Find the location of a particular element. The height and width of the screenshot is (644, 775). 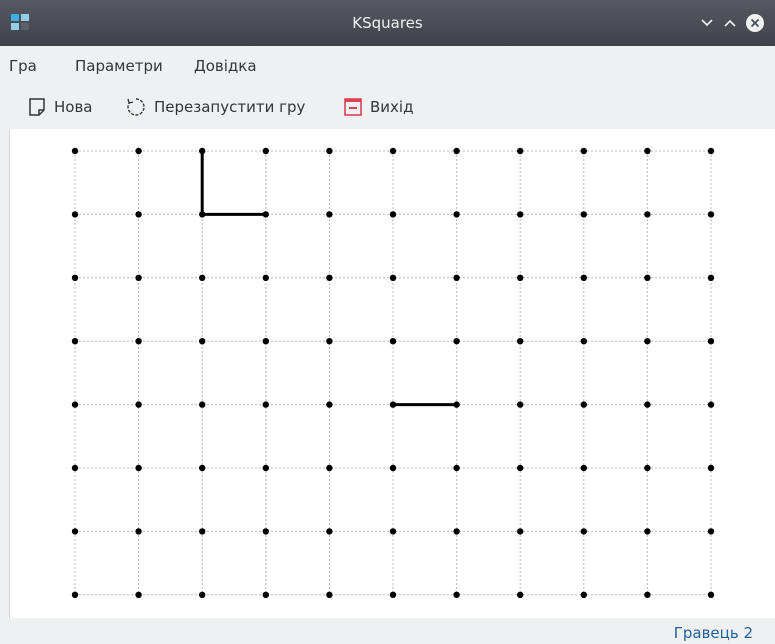

window-title: KSquares is located at coordinates (387, 23).